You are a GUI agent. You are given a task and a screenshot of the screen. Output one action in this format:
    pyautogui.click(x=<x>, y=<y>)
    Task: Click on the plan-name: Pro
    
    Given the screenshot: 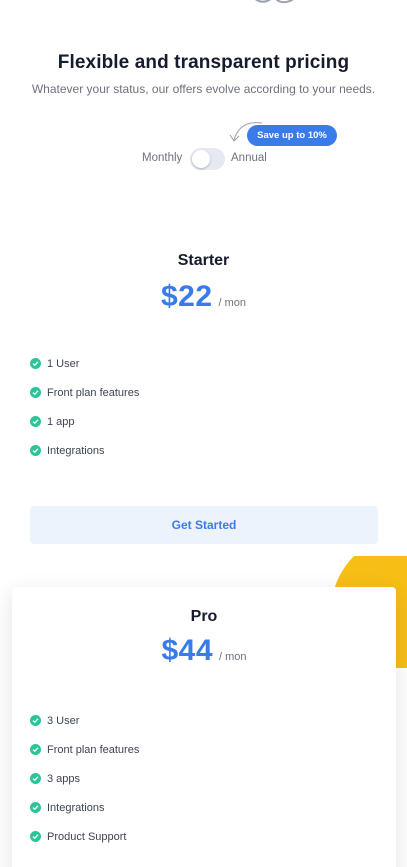 What is the action you would take?
    pyautogui.click(x=204, y=616)
    